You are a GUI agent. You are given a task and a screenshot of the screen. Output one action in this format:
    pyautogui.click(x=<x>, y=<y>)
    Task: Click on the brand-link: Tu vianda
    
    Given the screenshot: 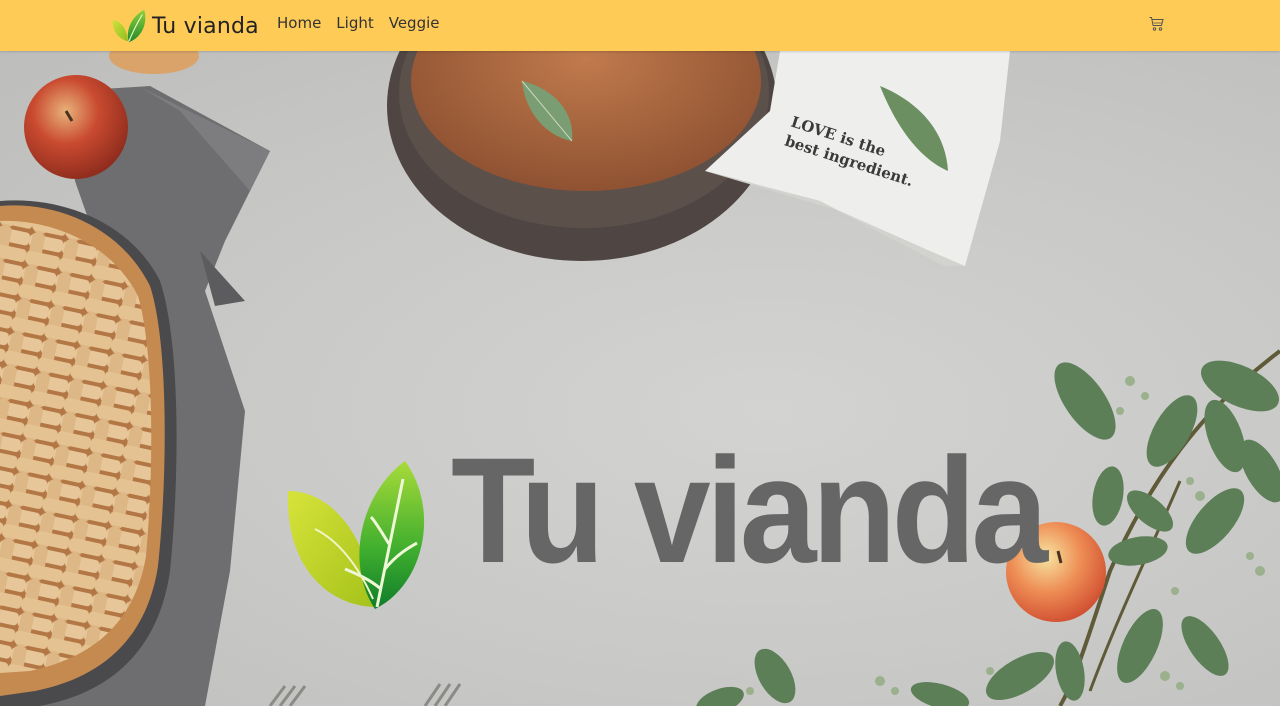 What is the action you would take?
    pyautogui.click(x=184, y=26)
    